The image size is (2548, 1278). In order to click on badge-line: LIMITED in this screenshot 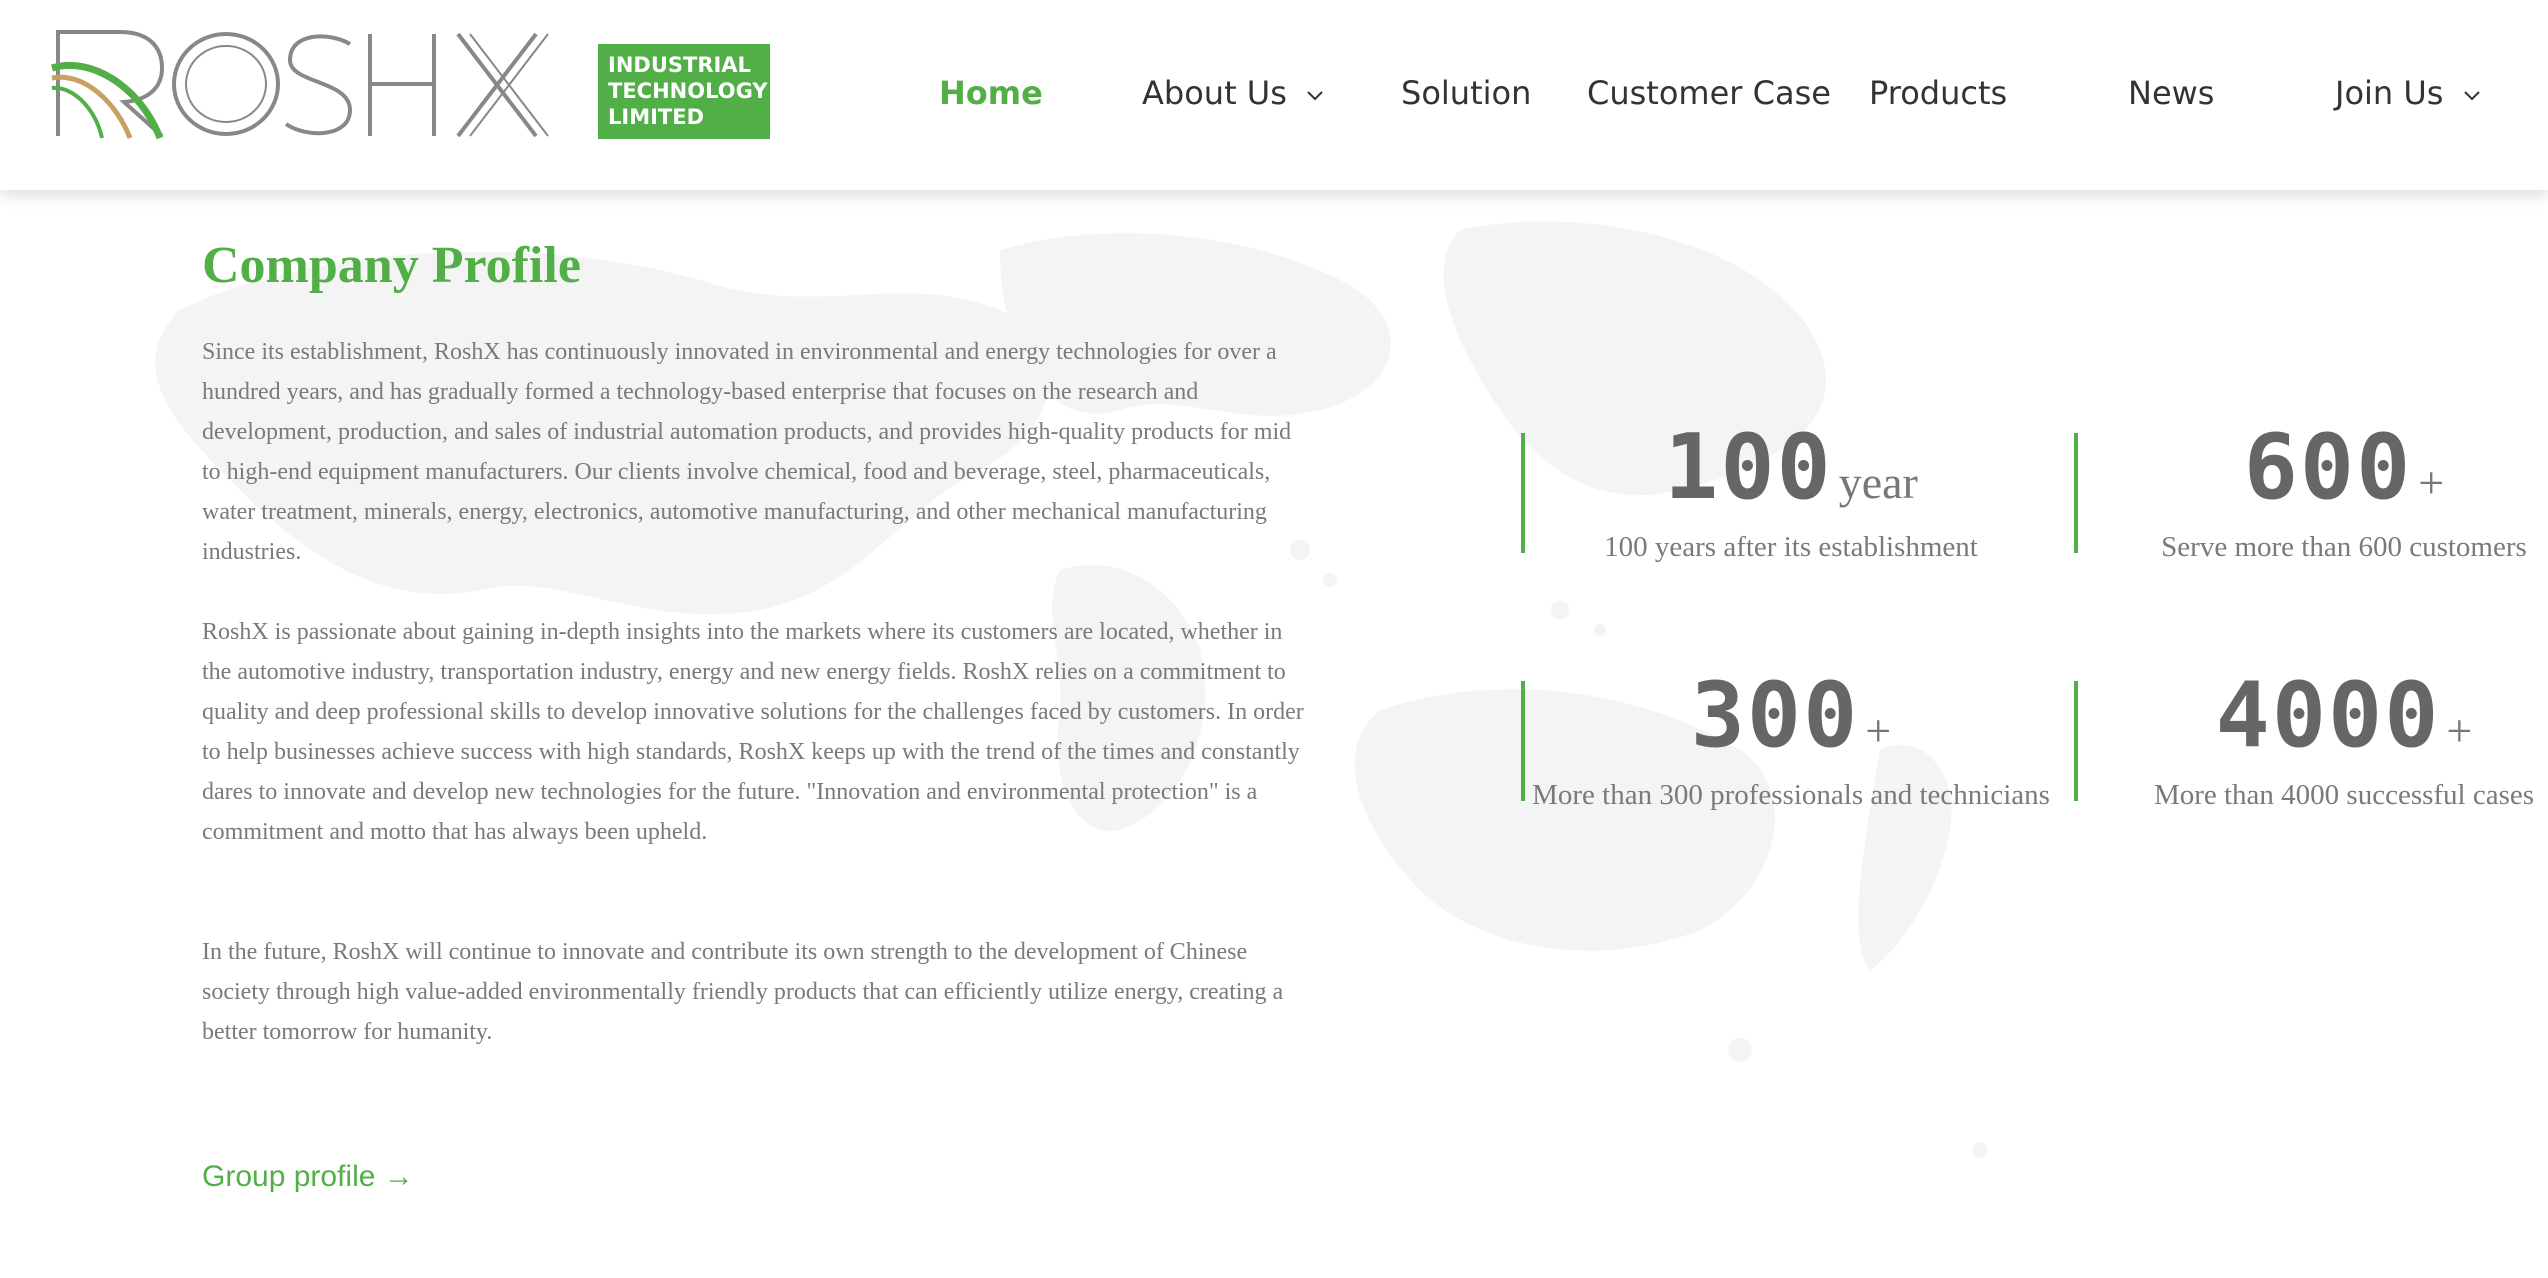, I will do `click(656, 117)`.